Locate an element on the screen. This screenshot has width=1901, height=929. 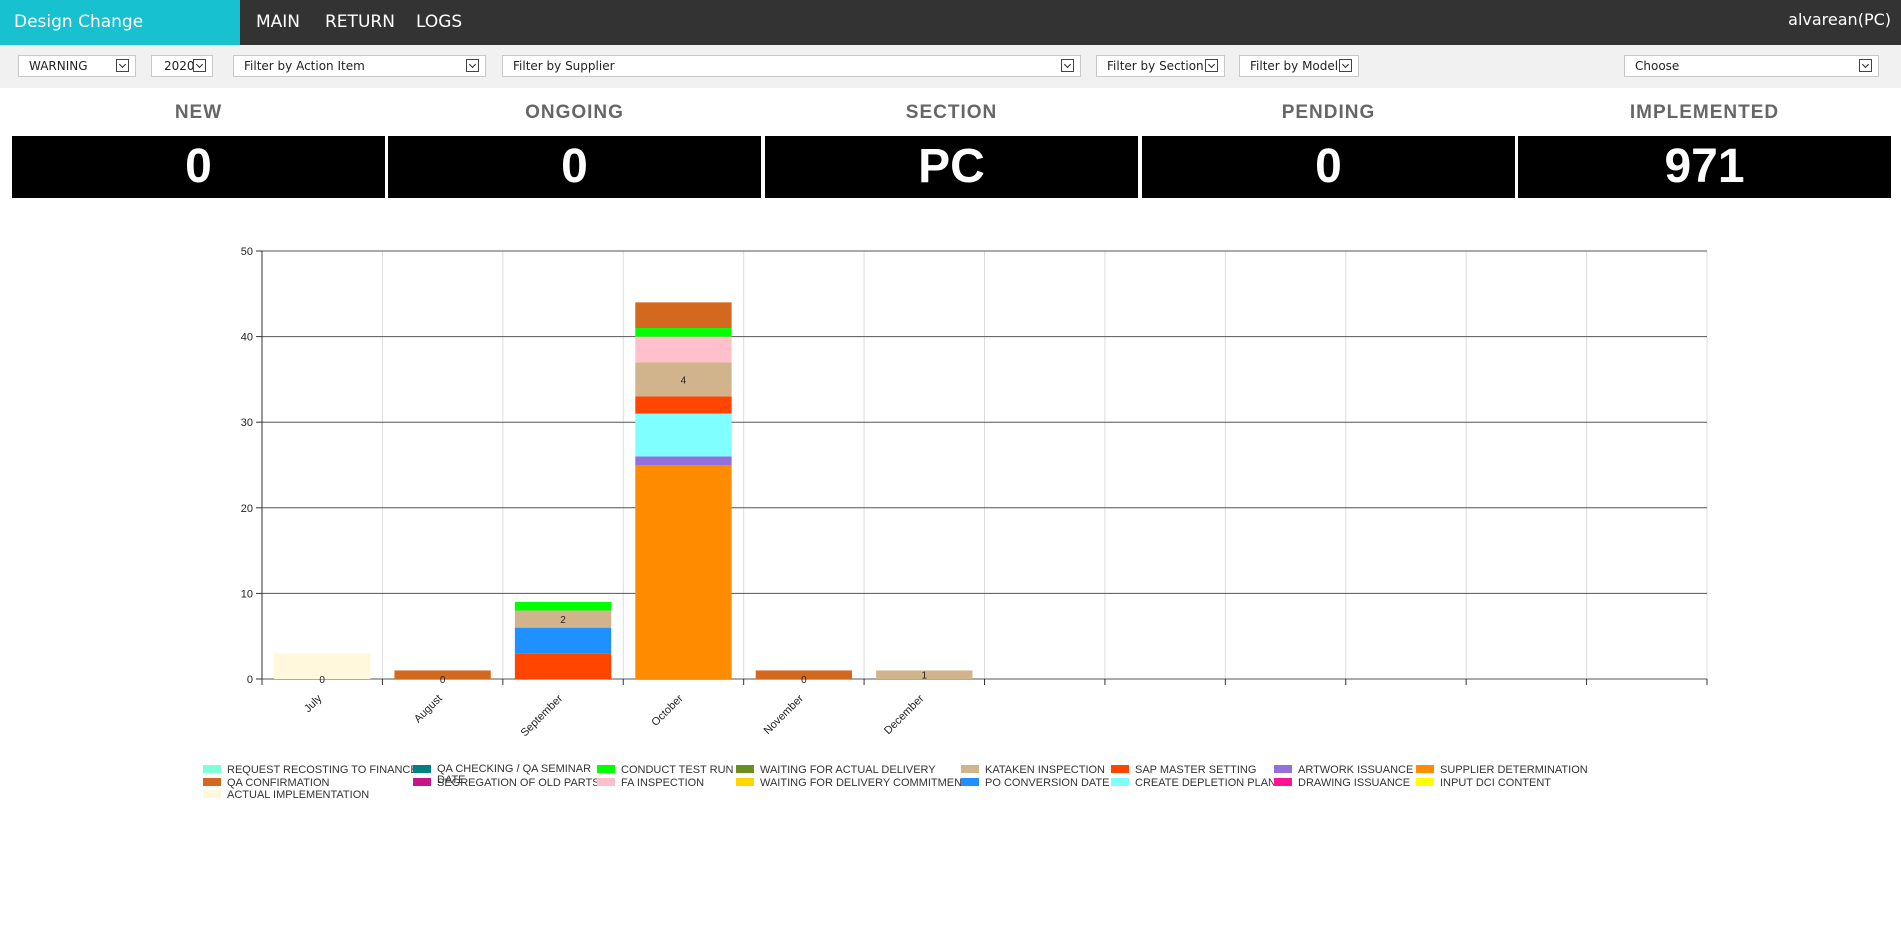
year-select-value: 2020 is located at coordinates (179, 66).